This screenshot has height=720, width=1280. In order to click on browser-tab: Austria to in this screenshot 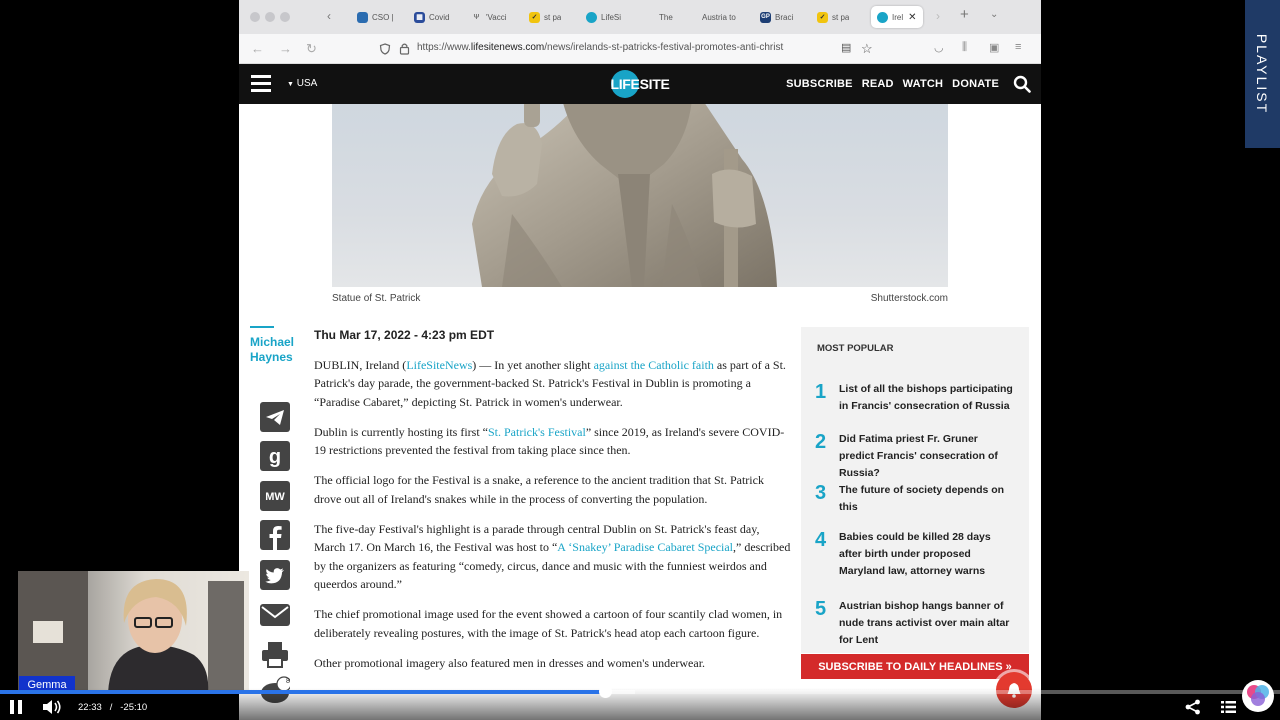, I will do `click(719, 17)`.